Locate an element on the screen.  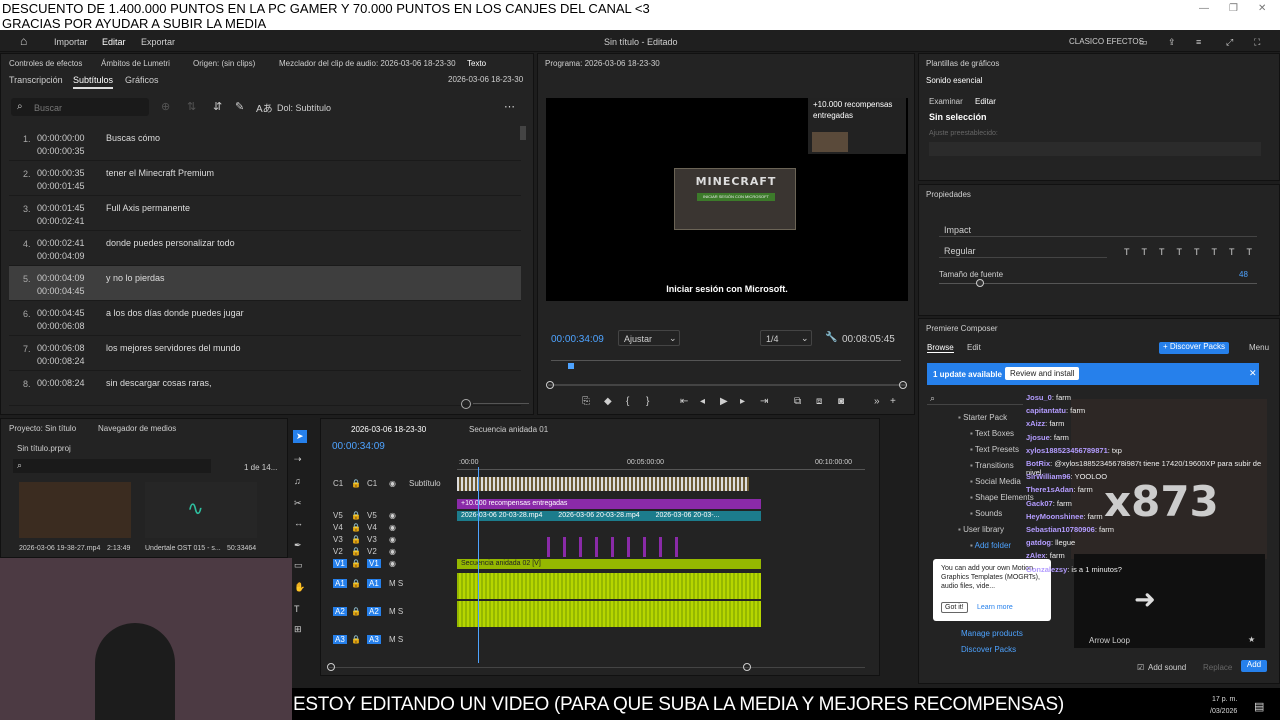
tab-source: Origen: (sin clips) is located at coordinates (224, 63).